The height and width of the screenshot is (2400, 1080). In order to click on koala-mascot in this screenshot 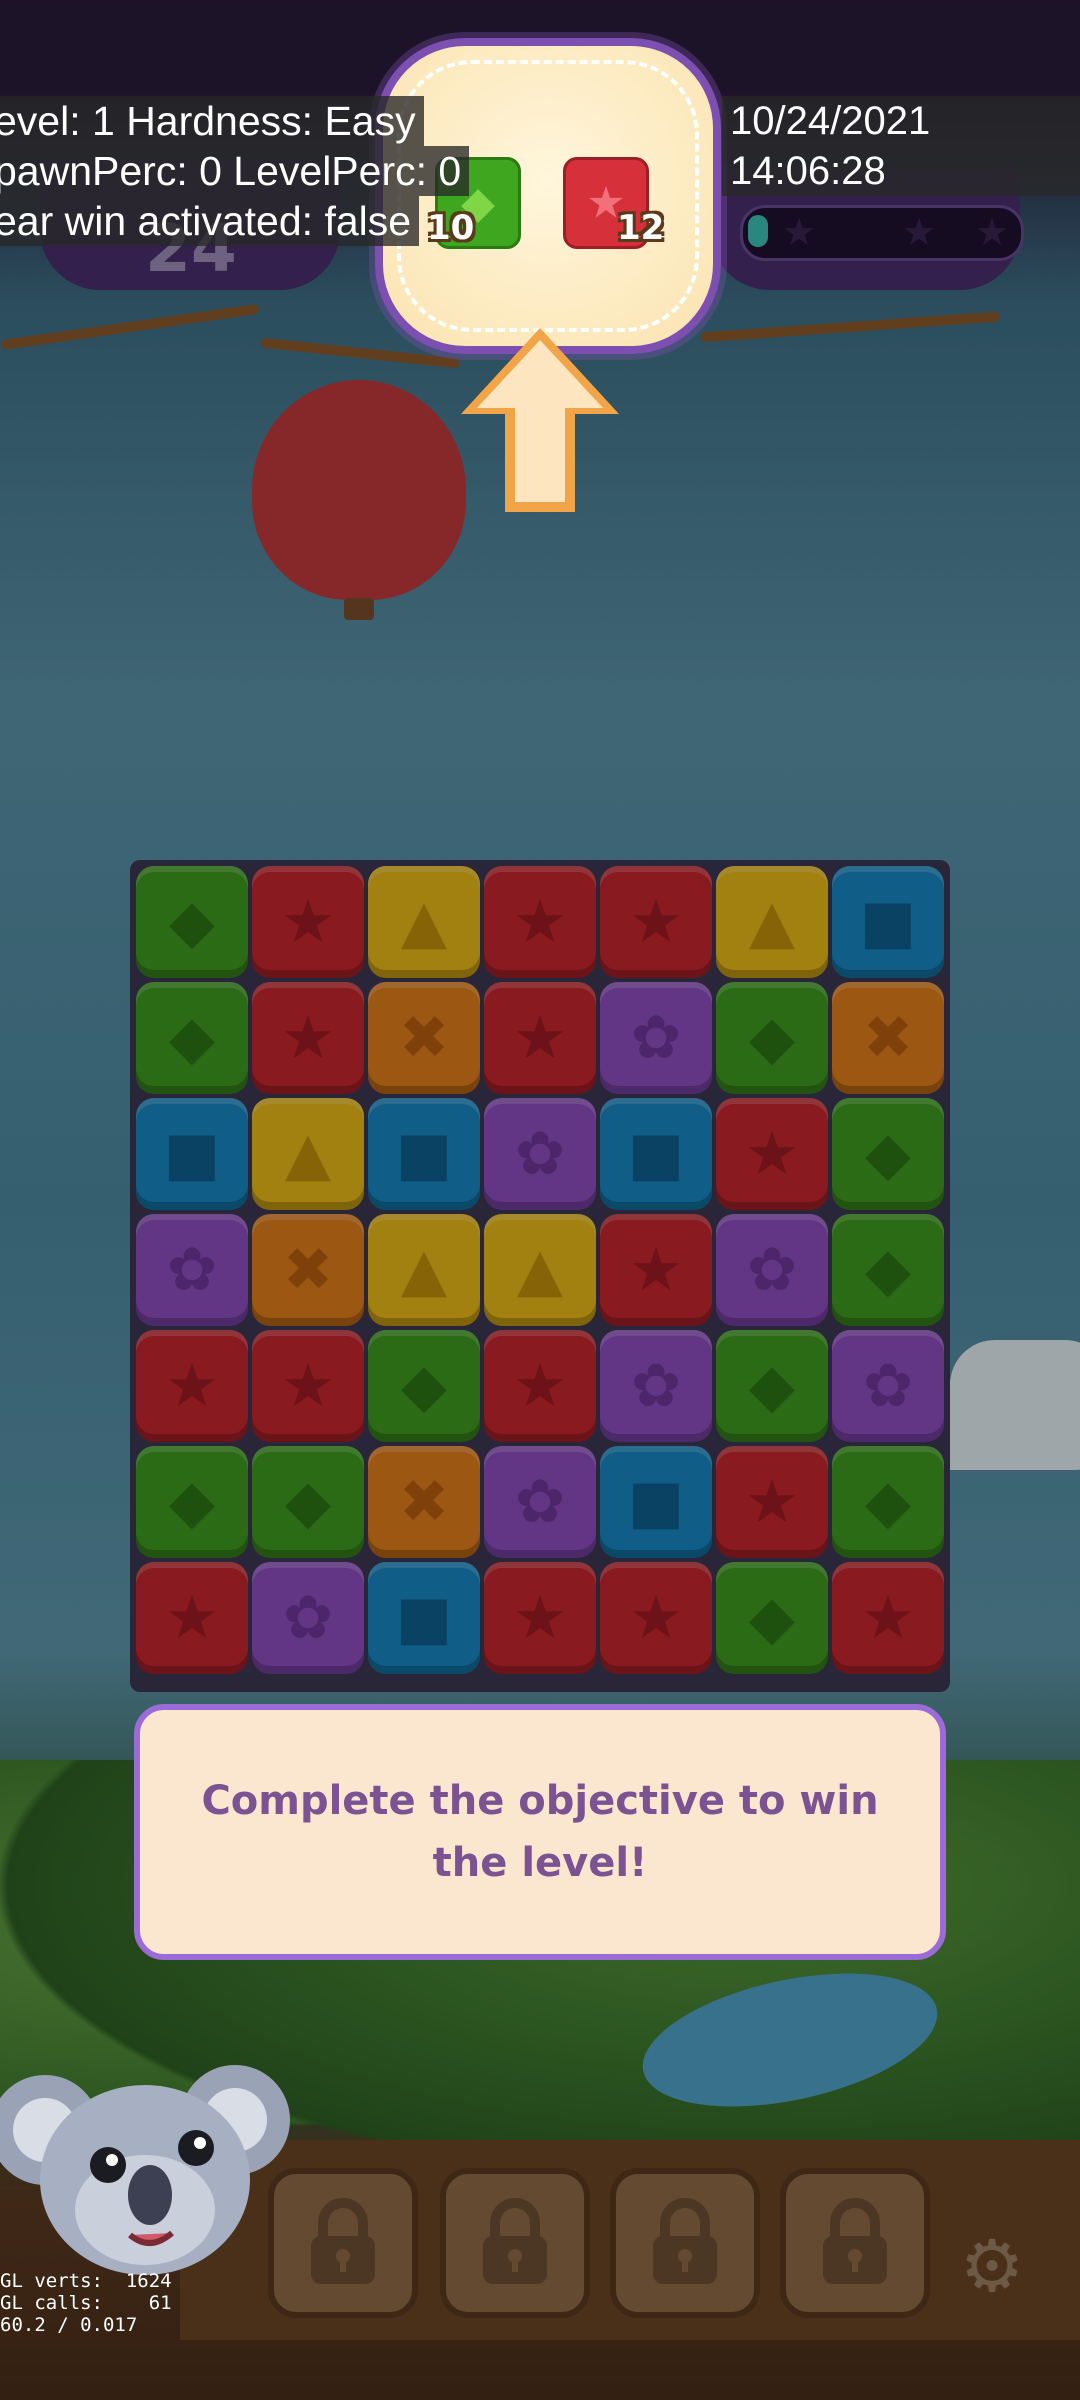, I will do `click(145, 2170)`.